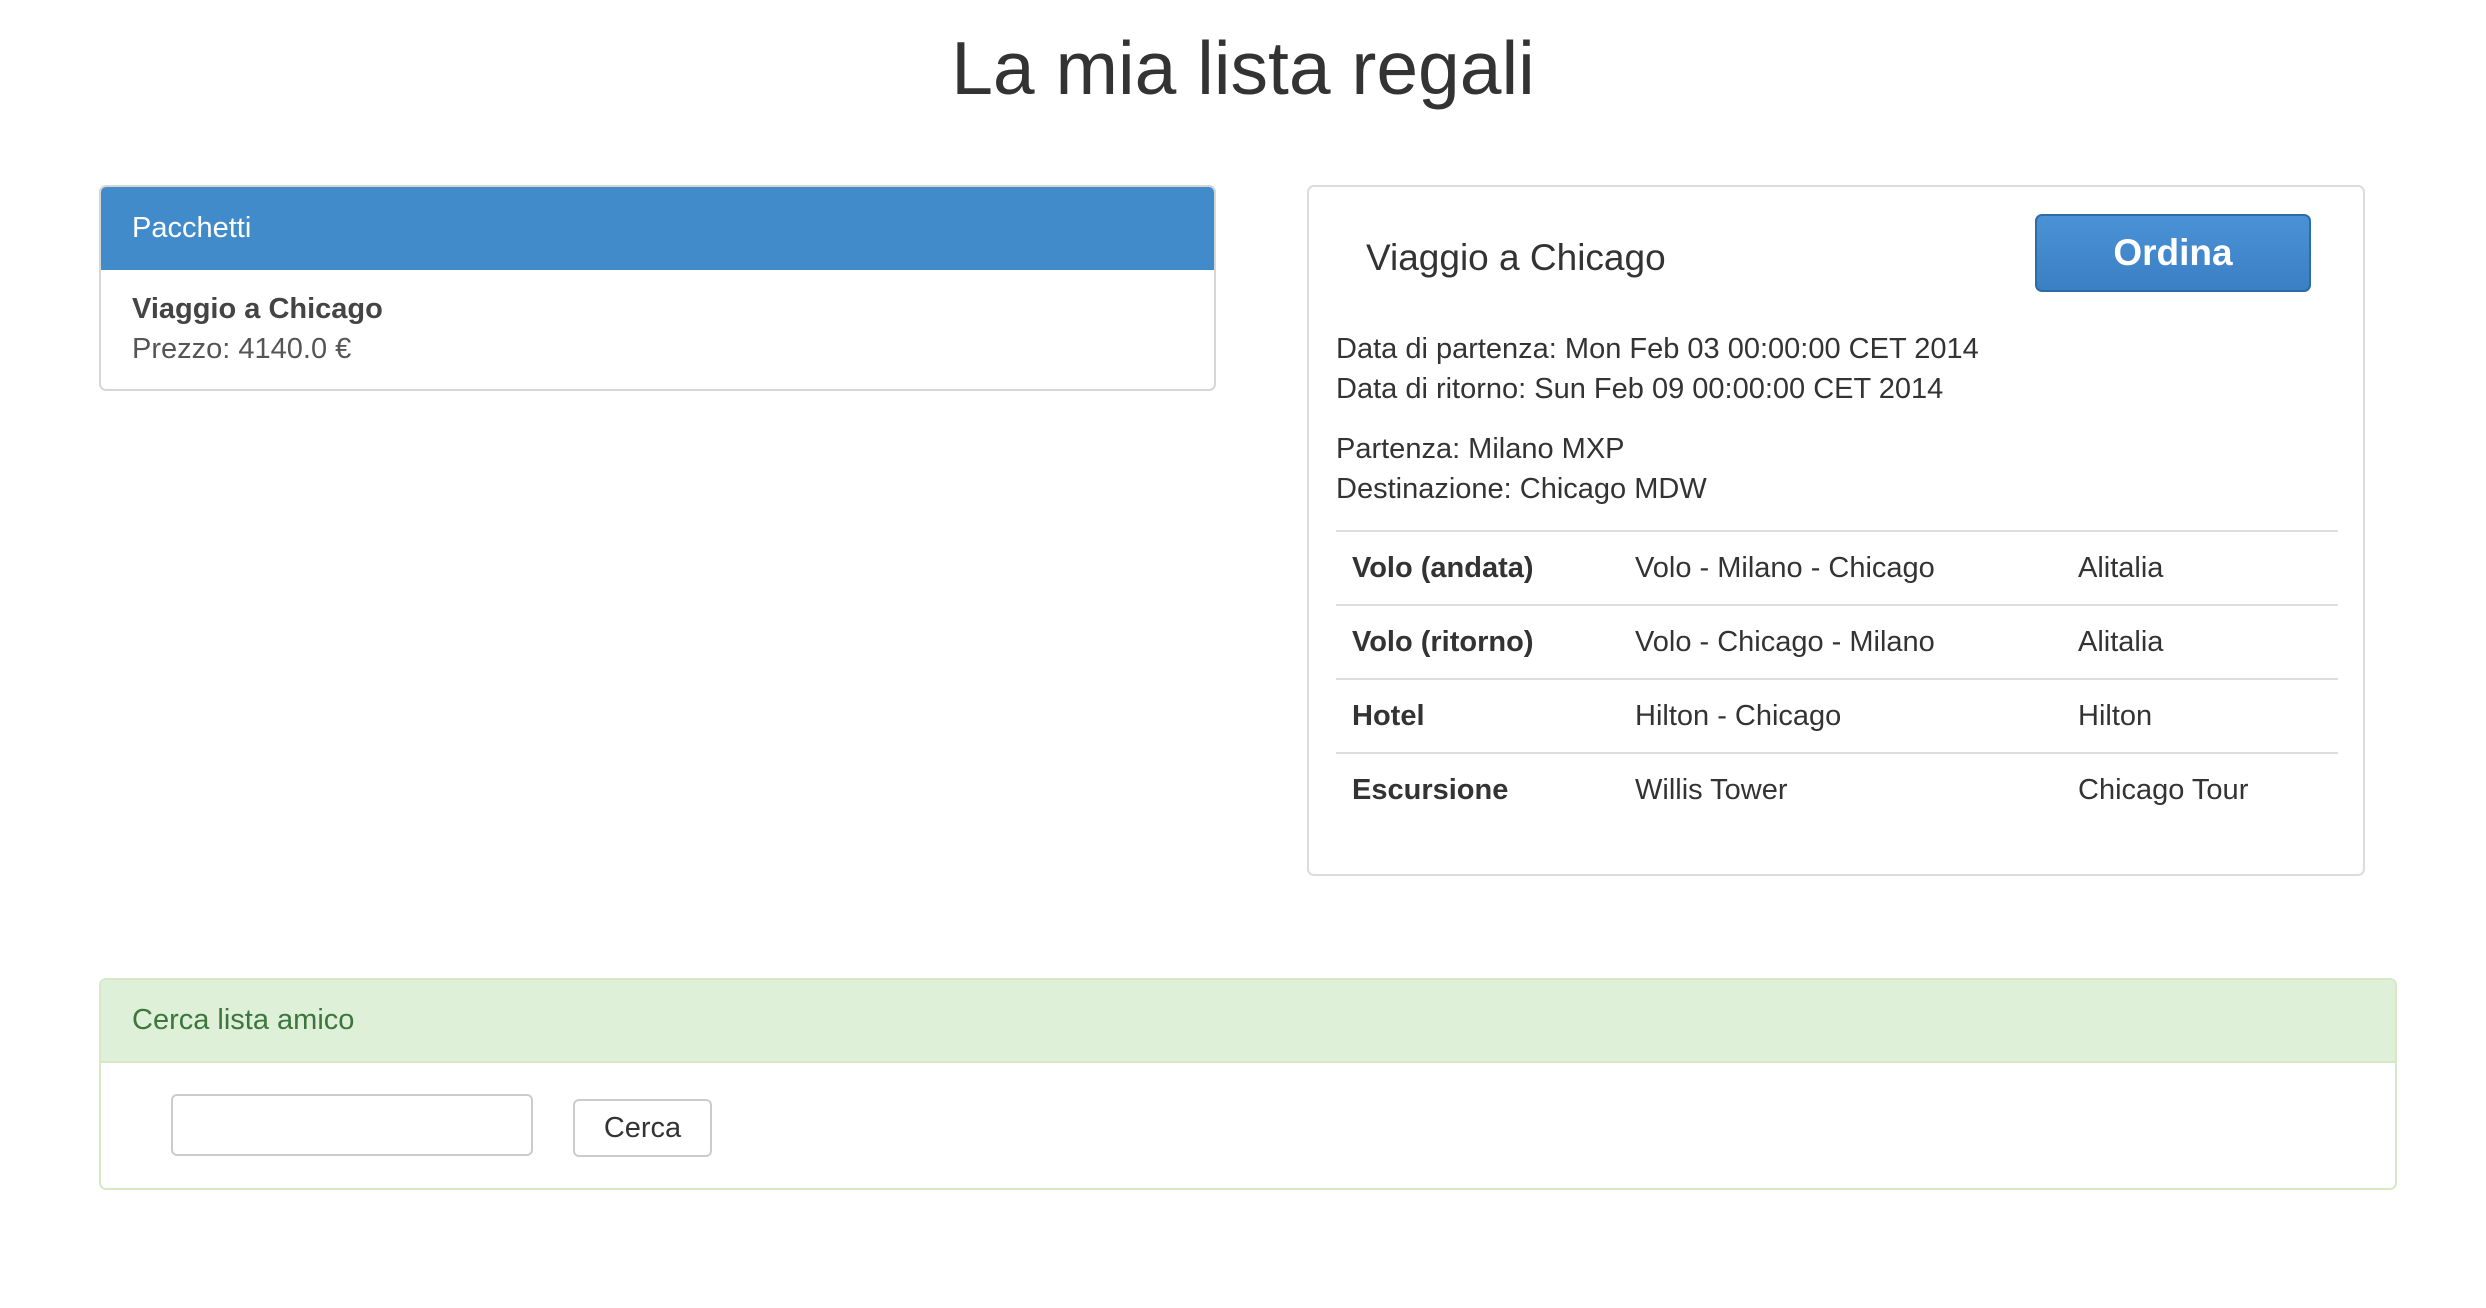  I want to click on search-button: Cerca, so click(642, 1128).